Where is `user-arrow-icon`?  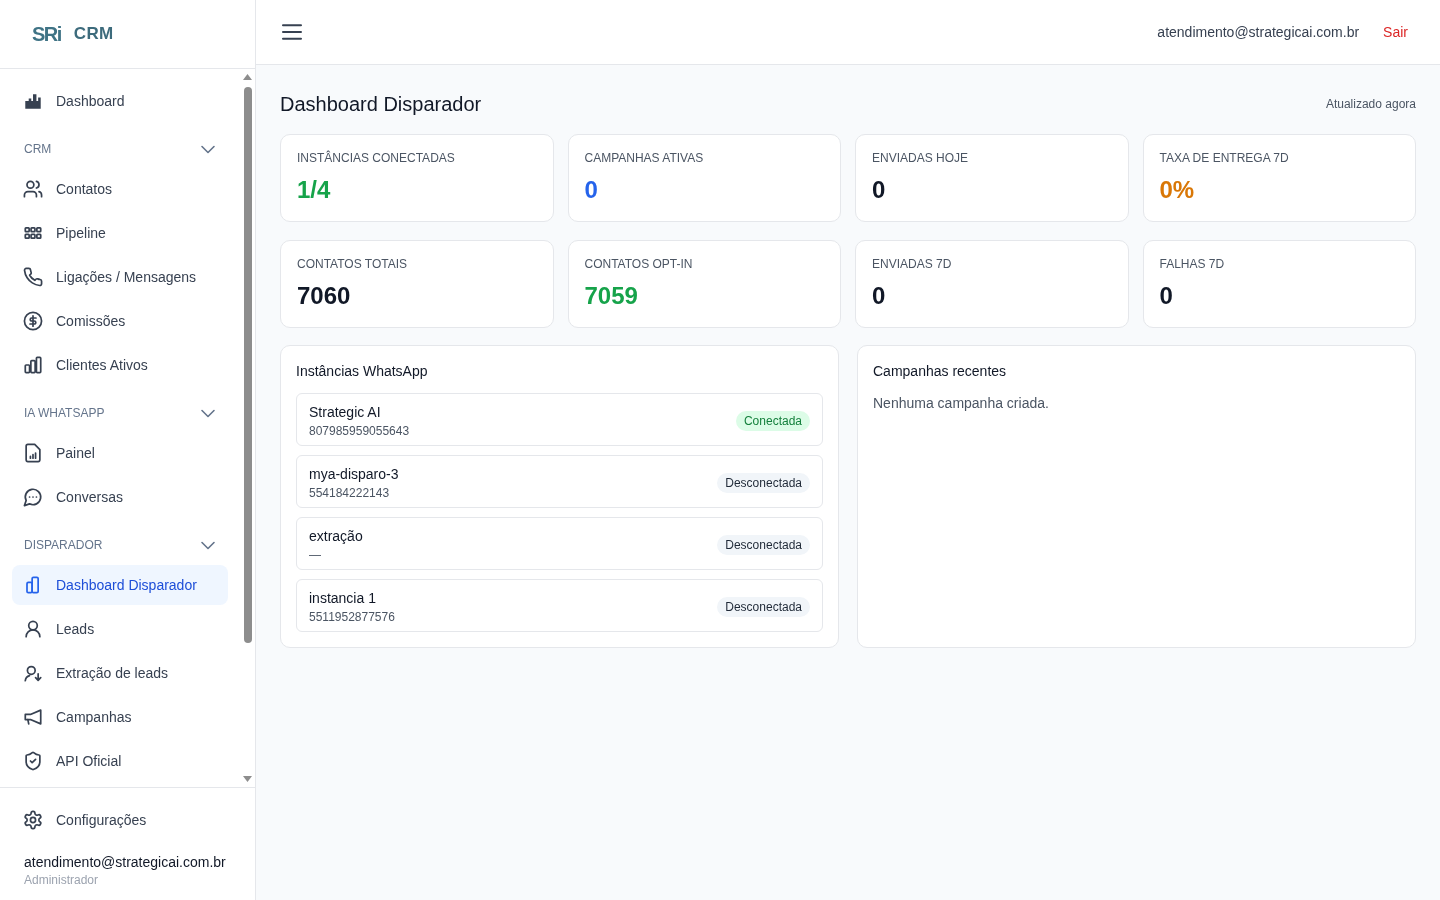
user-arrow-icon is located at coordinates (33, 673).